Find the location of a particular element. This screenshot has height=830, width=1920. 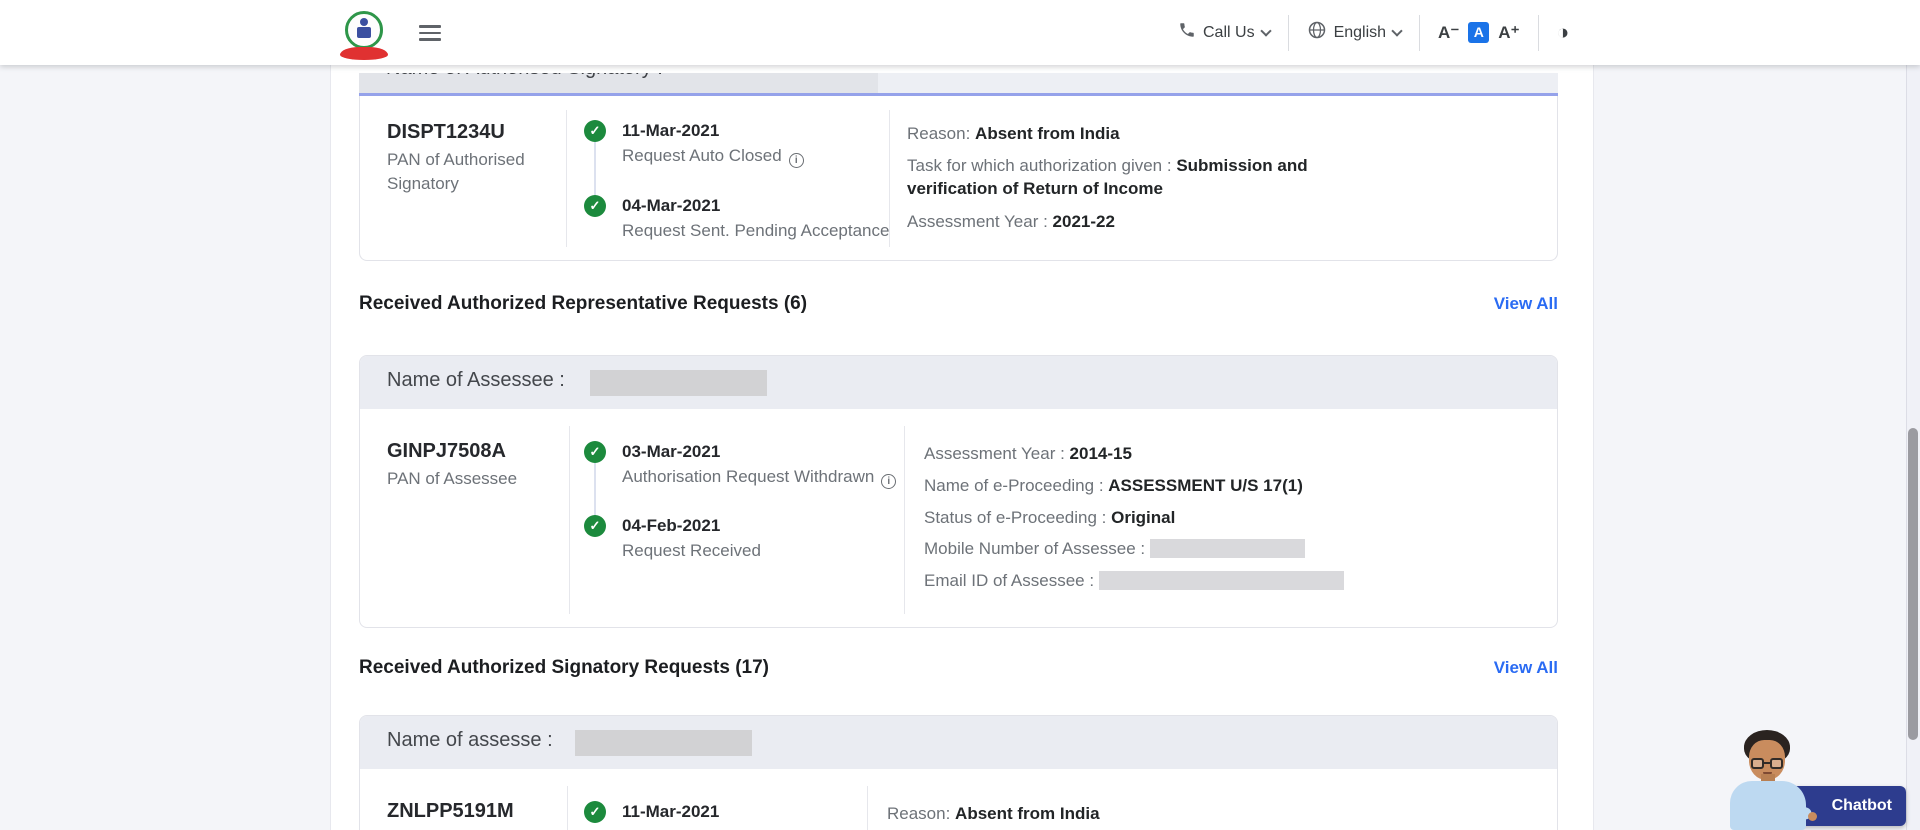

font-size-decrease-button: A⁻ is located at coordinates (1448, 33).